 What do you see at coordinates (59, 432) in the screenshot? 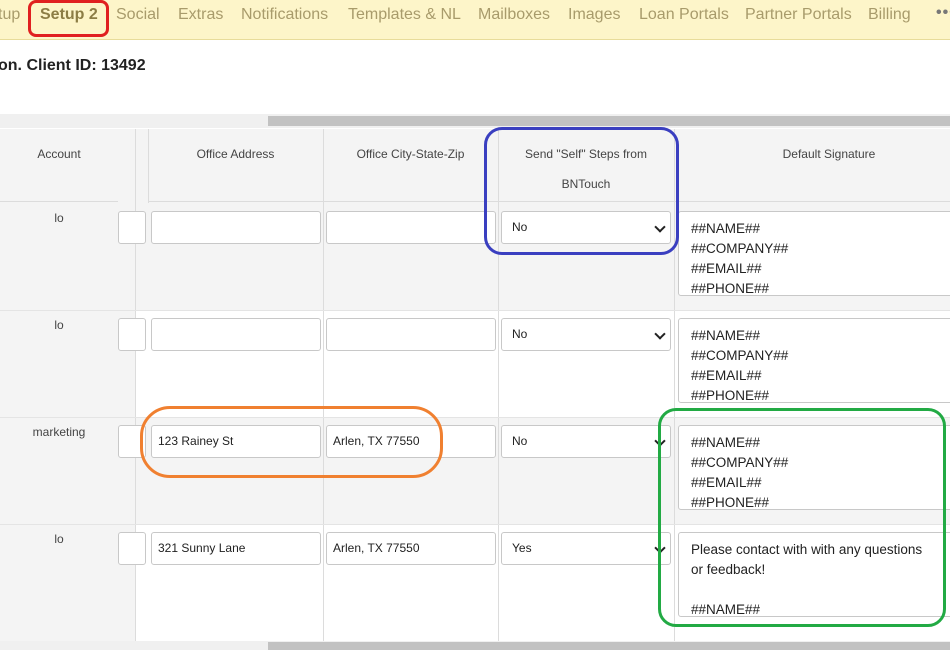
I see `account-cell: marketing` at bounding box center [59, 432].